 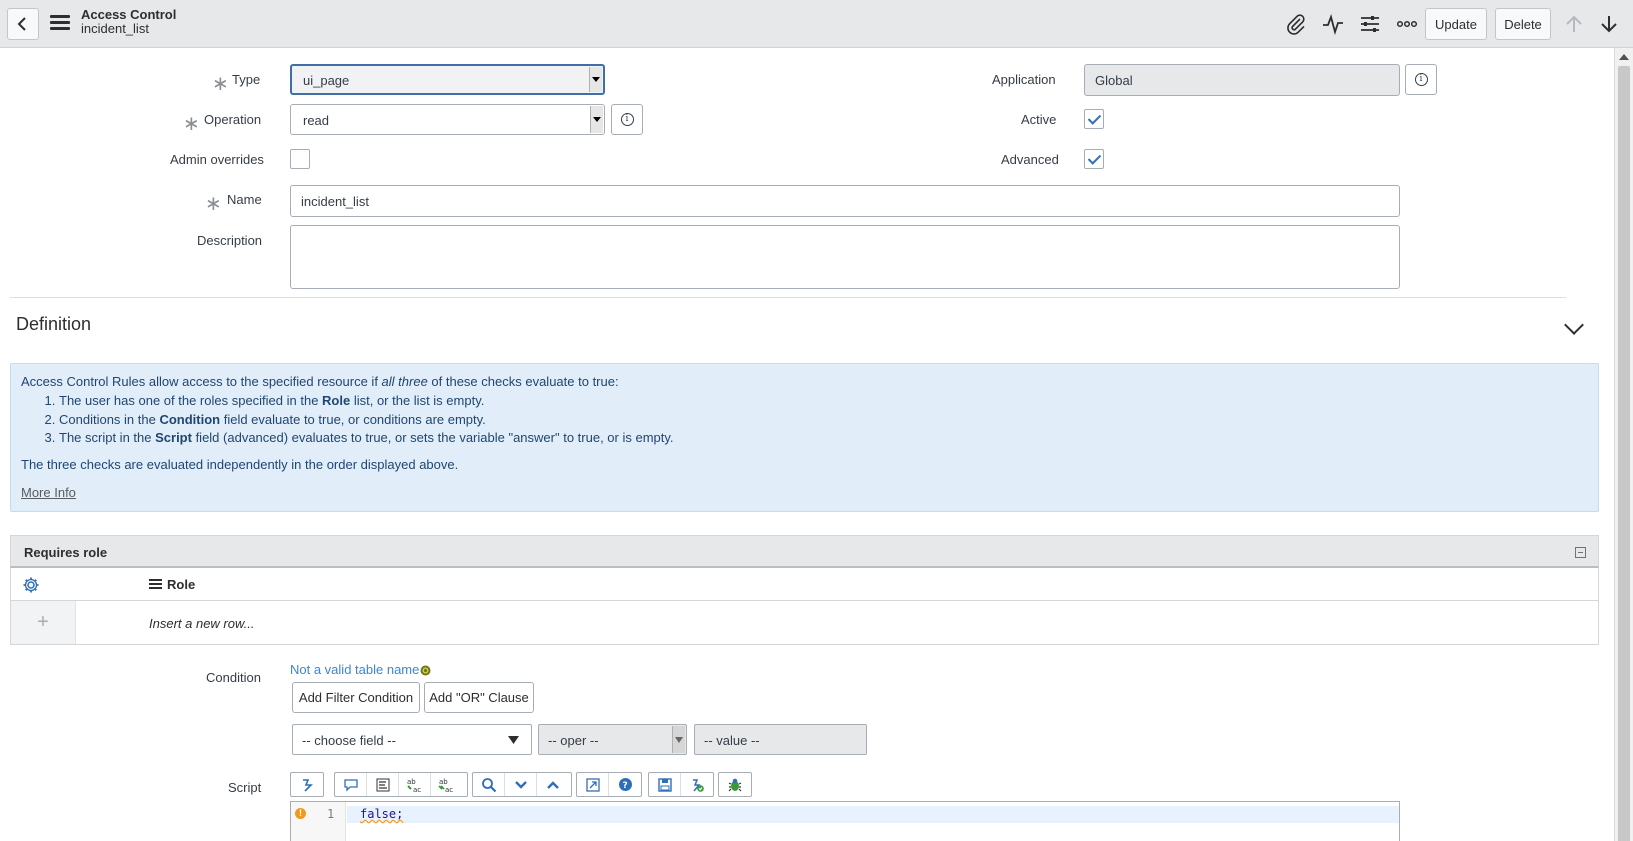 What do you see at coordinates (361, 669) in the screenshot?
I see `invalid-table-warning: Not a valid table name` at bounding box center [361, 669].